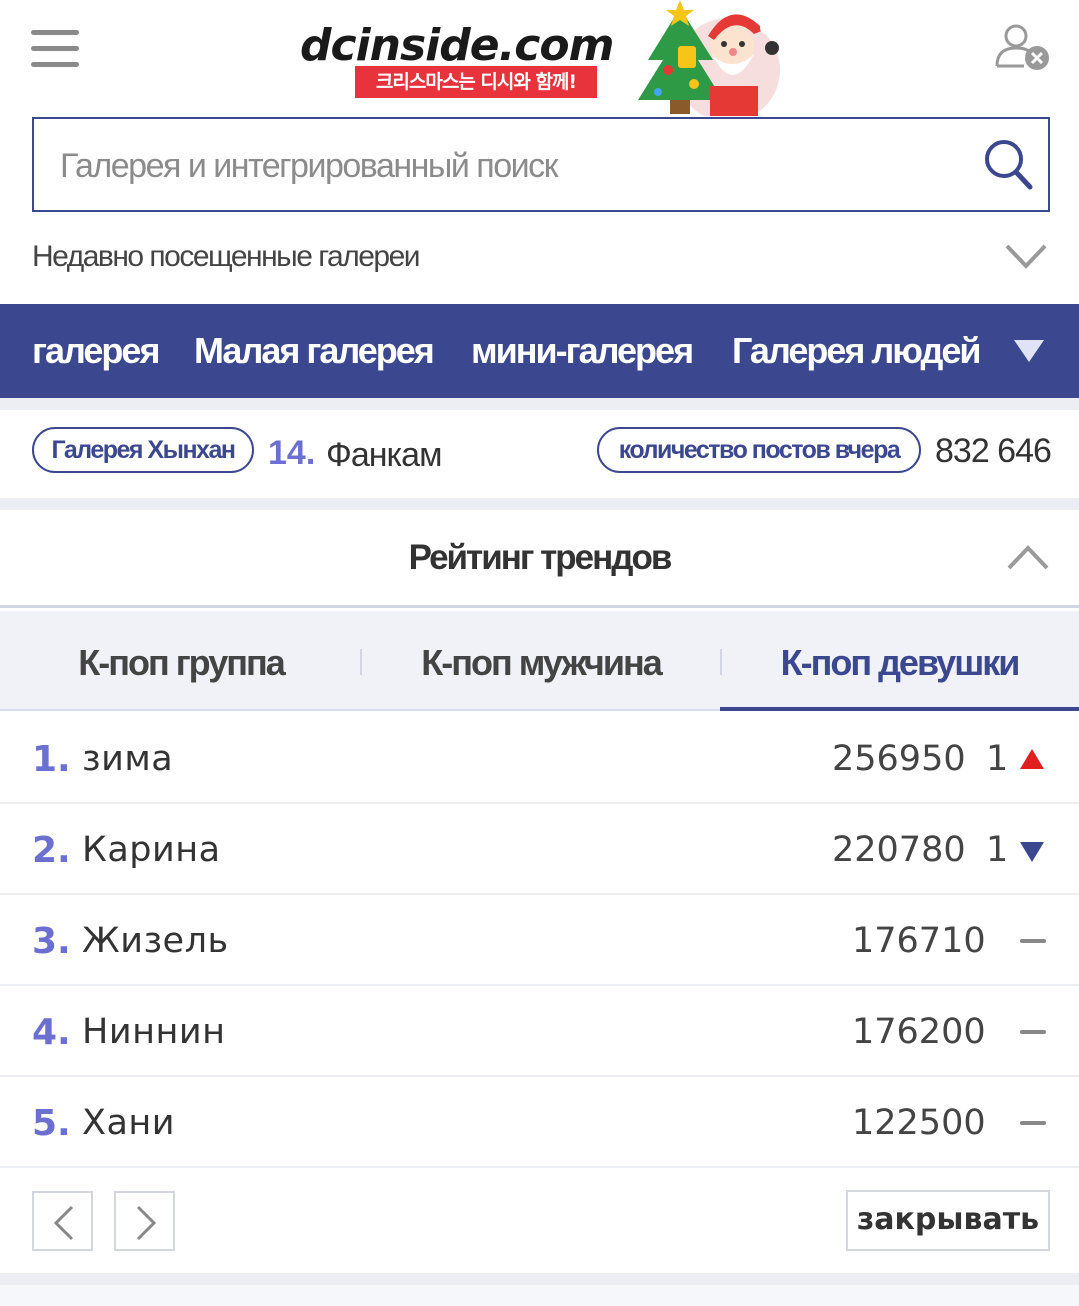 The width and height of the screenshot is (1079, 1306). I want to click on list-item: 1. зима 256950 1, so click(539, 758).